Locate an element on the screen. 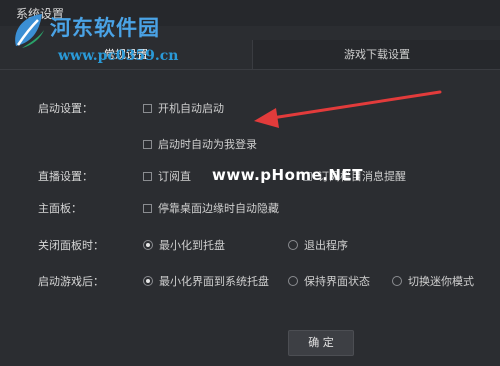  auto-hide-checkbox: 停靠桌面边缘时自动隐藏 is located at coordinates (211, 208).